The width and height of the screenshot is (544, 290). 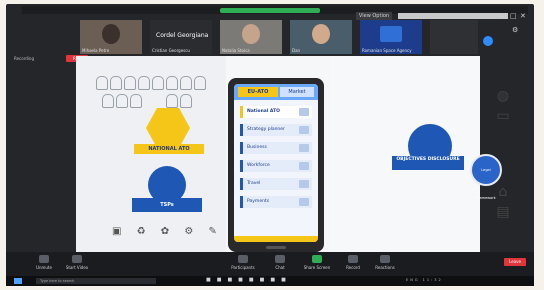 What do you see at coordinates (297, 92) in the screenshot?
I see `phone-tab-market: Market` at bounding box center [297, 92].